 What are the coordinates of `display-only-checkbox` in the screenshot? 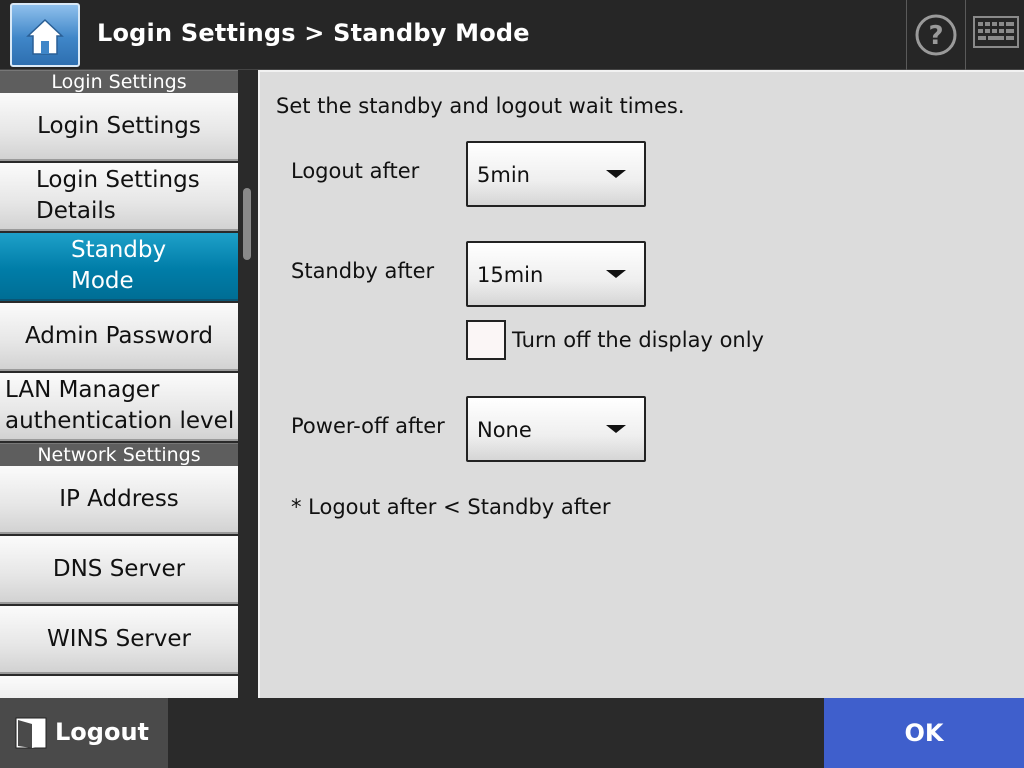 It's located at (486, 340).